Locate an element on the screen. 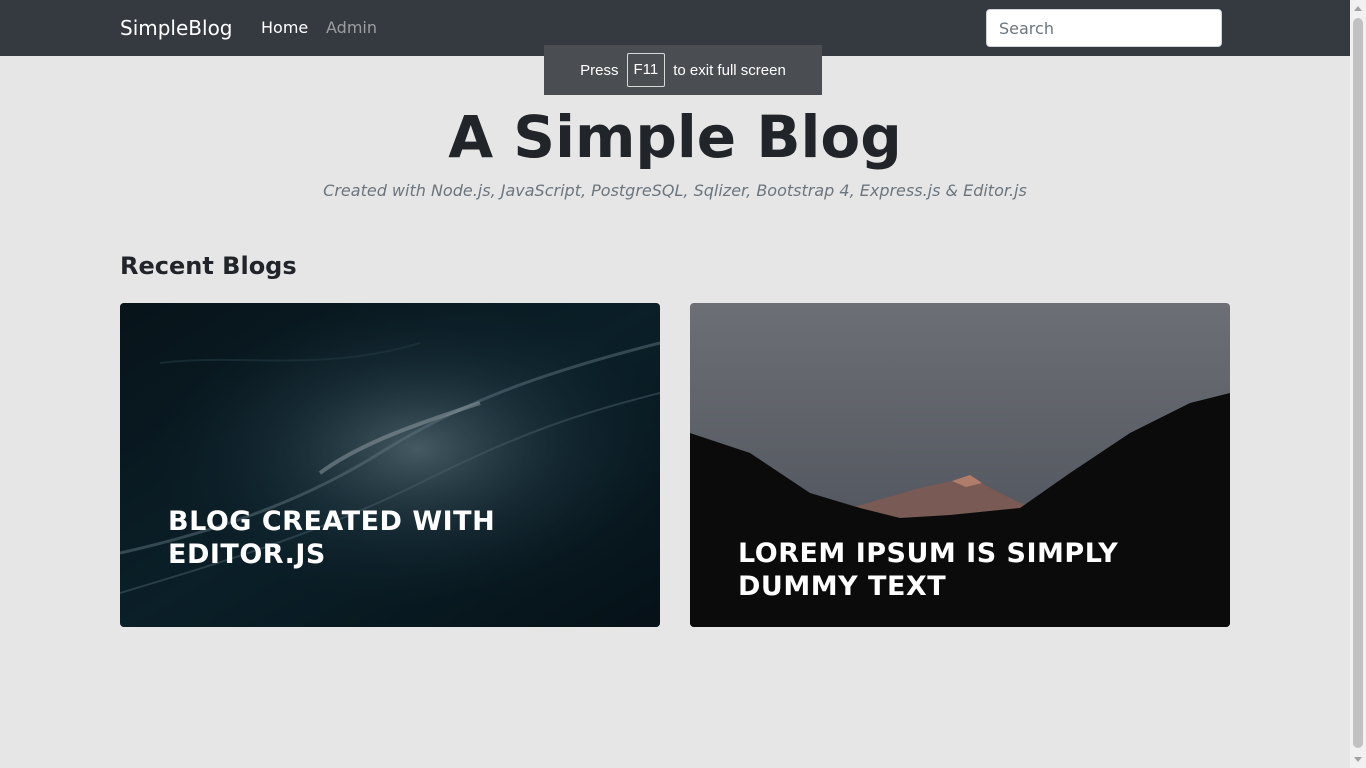  nav-home-link: Home is located at coordinates (284, 28).